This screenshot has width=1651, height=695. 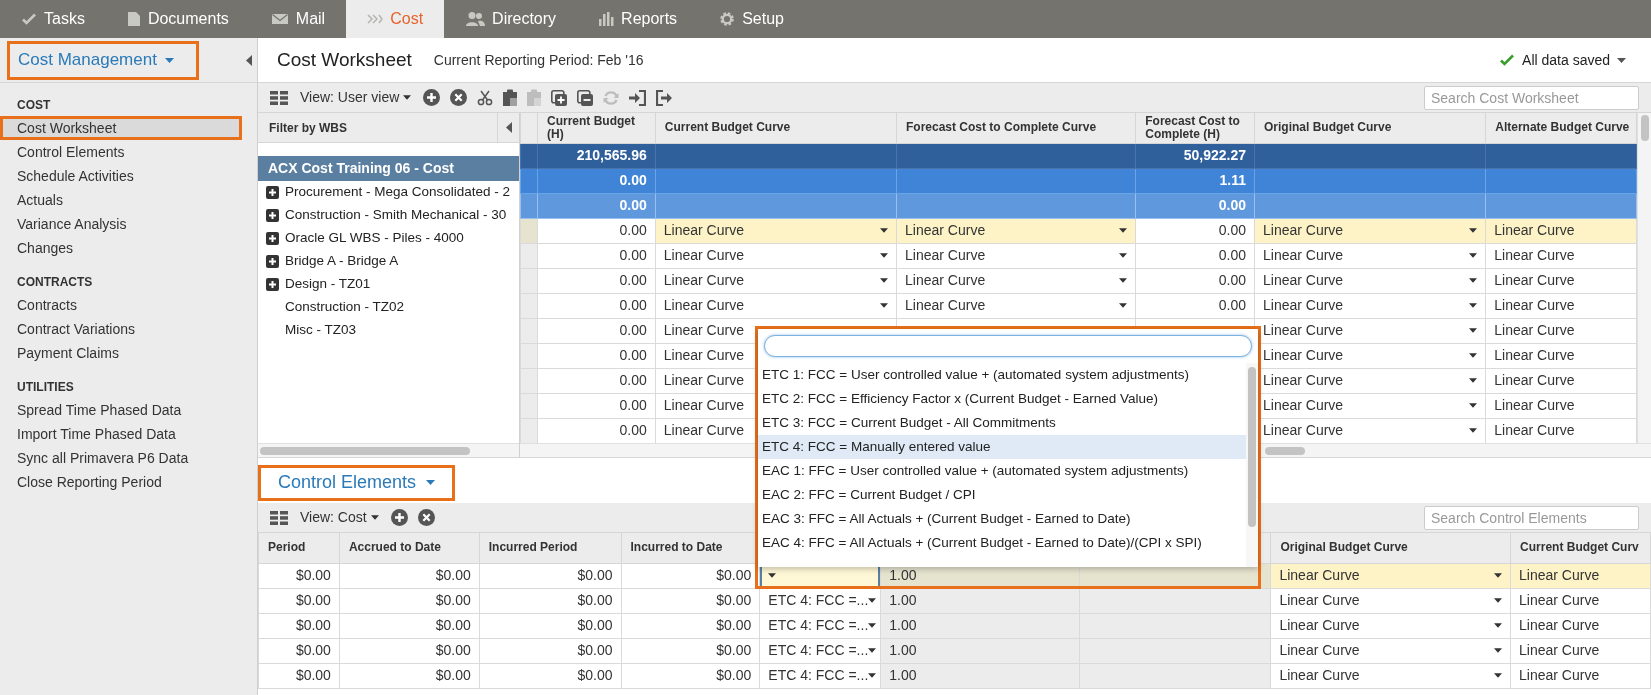 What do you see at coordinates (121, 482) in the screenshot?
I see `sidebar-item: Close Reporting Period` at bounding box center [121, 482].